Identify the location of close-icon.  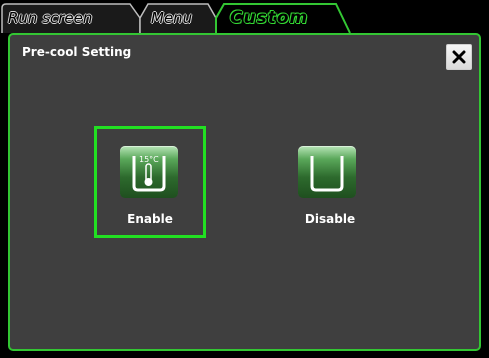
(459, 57).